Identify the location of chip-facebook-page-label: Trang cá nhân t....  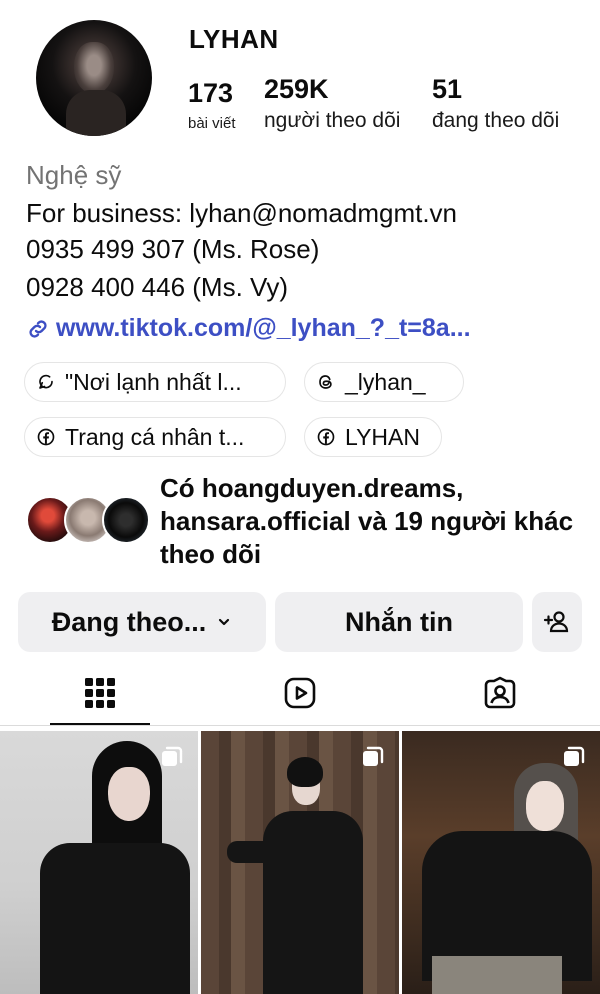
(155, 436).